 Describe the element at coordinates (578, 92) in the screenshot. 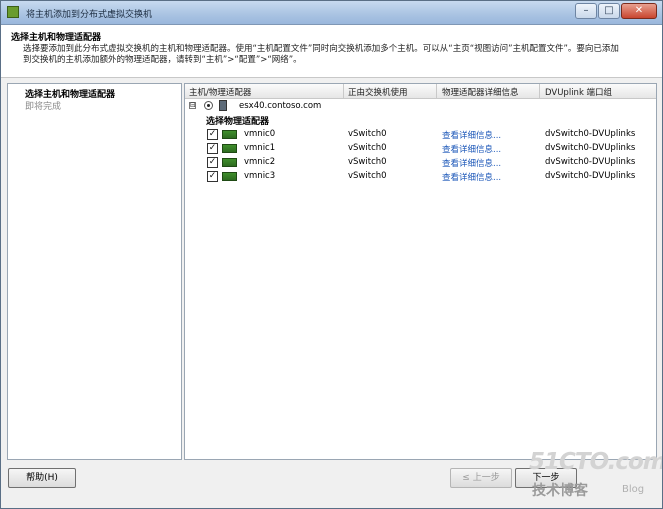

I see `column-header-uplink: DVUplink 端口组` at that location.